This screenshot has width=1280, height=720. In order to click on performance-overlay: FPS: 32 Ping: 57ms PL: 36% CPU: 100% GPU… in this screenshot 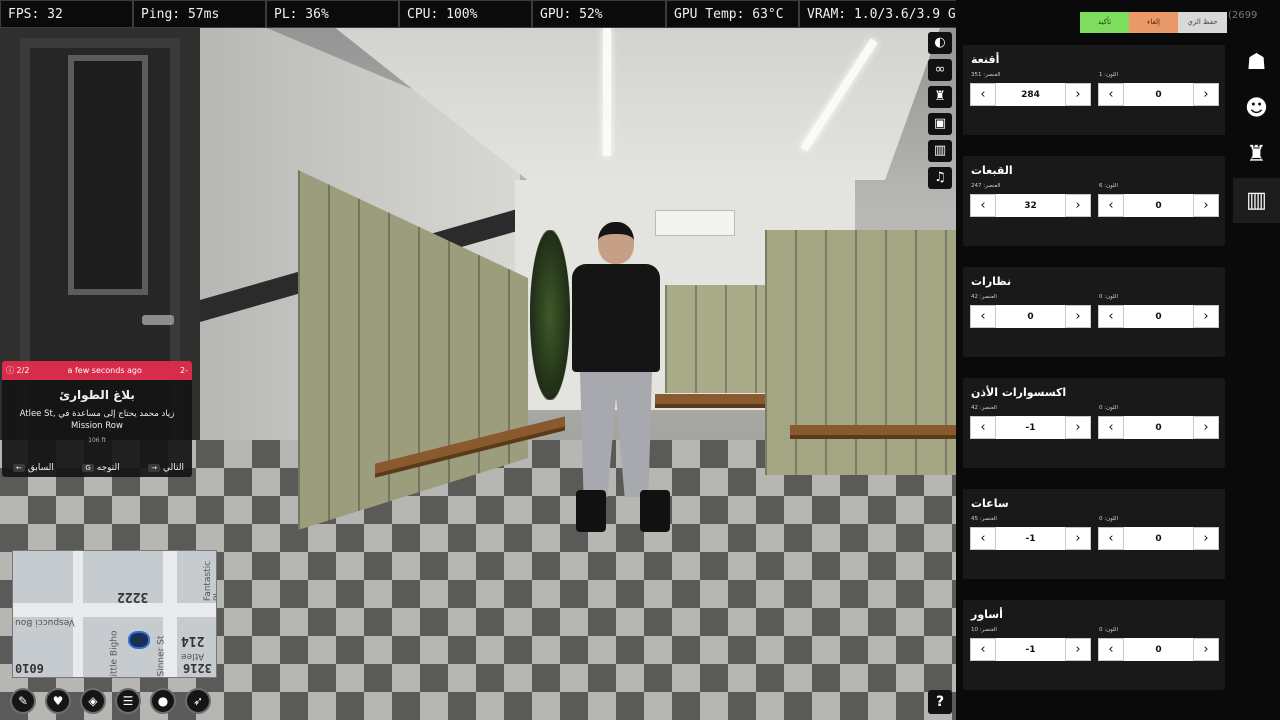, I will do `click(480, 14)`.